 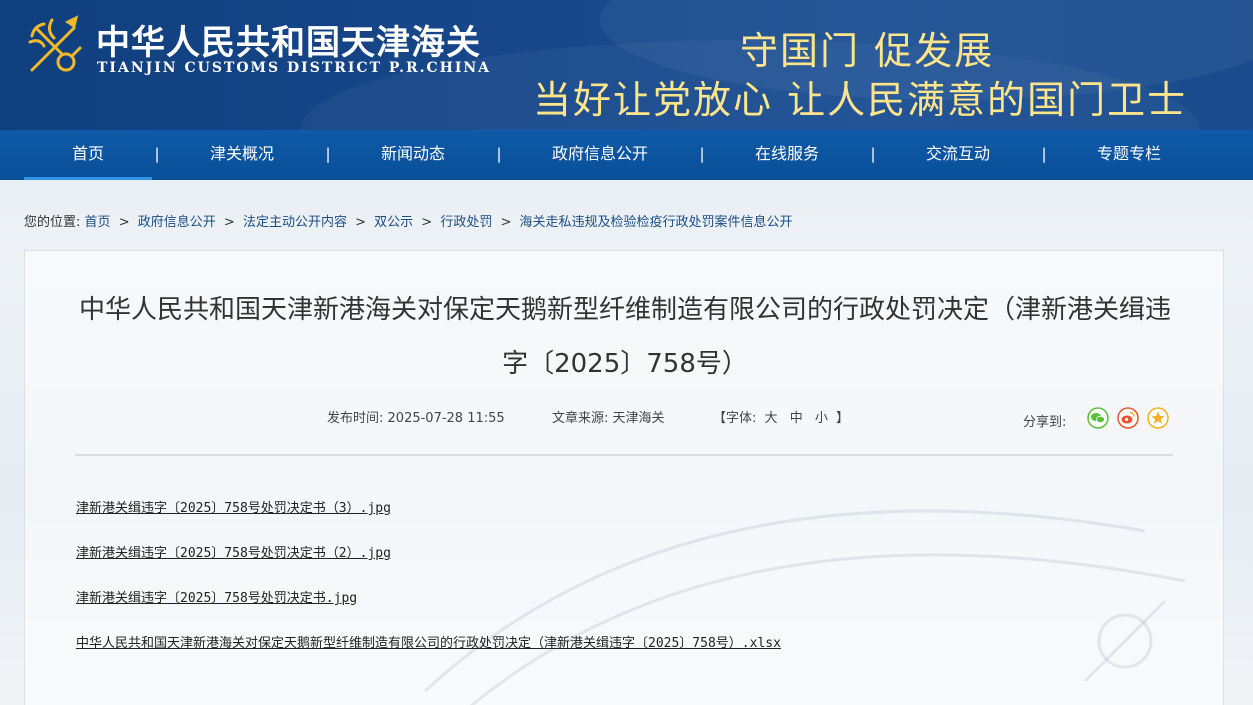 I want to click on font-small-button: 小, so click(x=821, y=418).